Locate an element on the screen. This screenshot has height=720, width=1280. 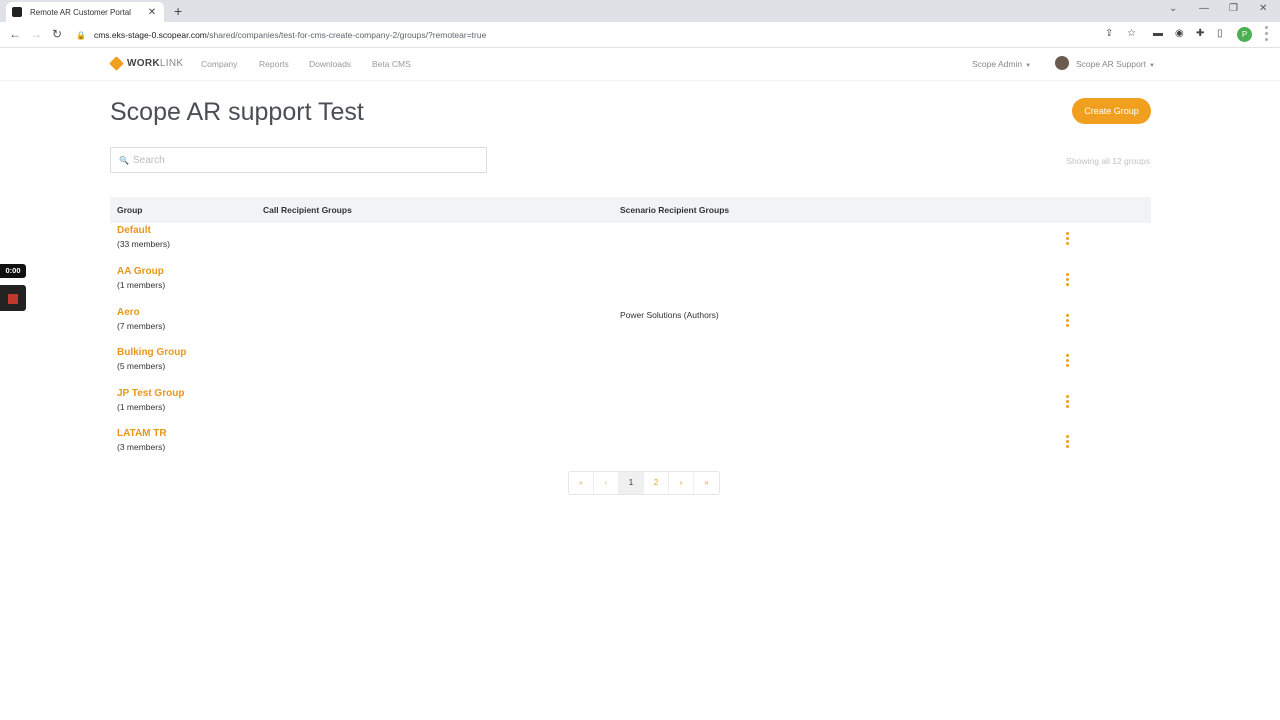
user-avatar is located at coordinates (1062, 63).